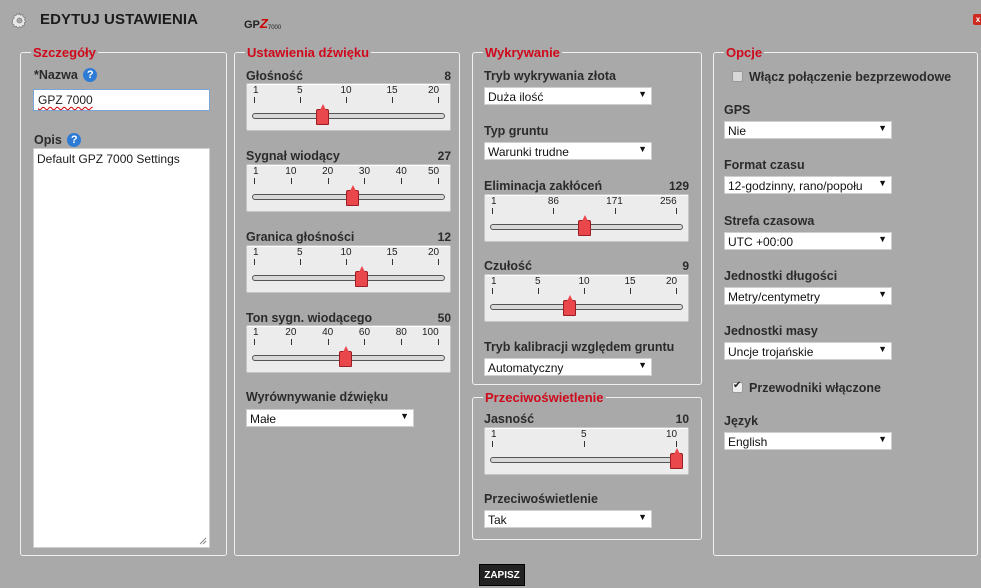  Describe the element at coordinates (444, 318) in the screenshot. I see `threshold-pitch-value: 50` at that location.